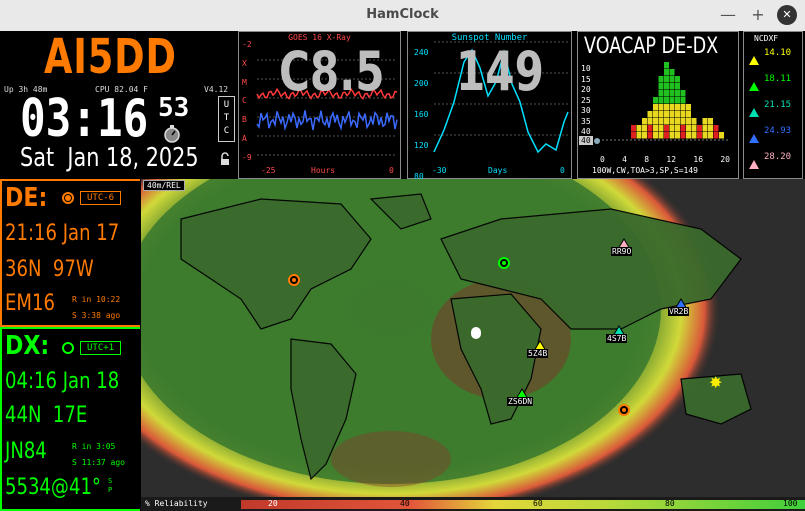 The width and height of the screenshot is (805, 511). Describe the element at coordinates (679, 305) in the screenshot. I see `beacon-vr2b: VR2B` at that location.